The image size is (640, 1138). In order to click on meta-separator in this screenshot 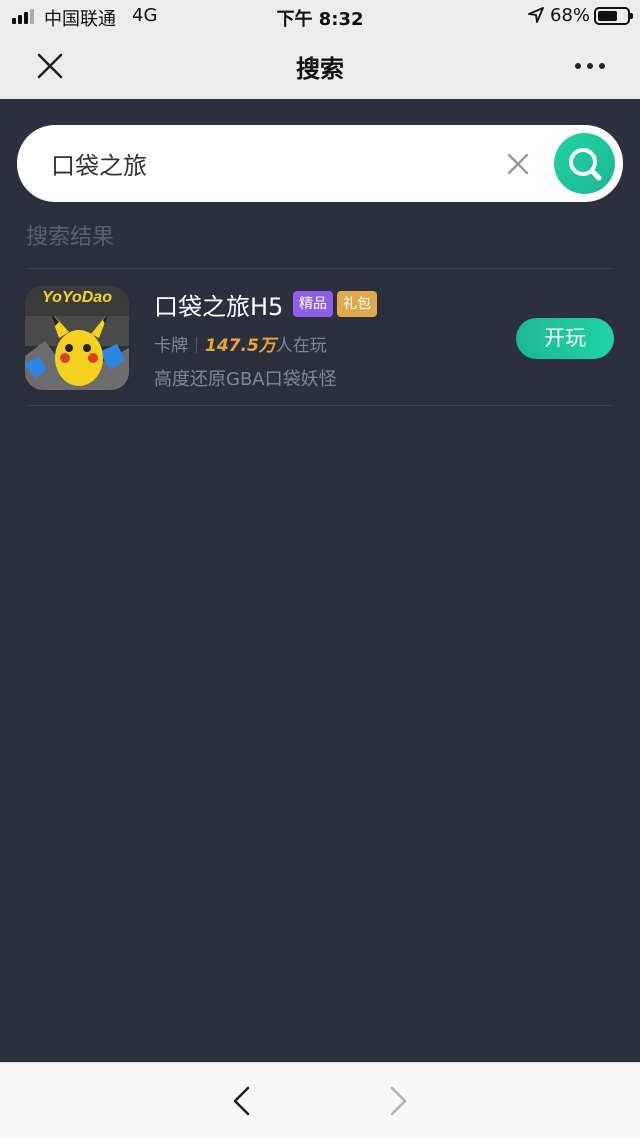, I will do `click(196, 345)`.